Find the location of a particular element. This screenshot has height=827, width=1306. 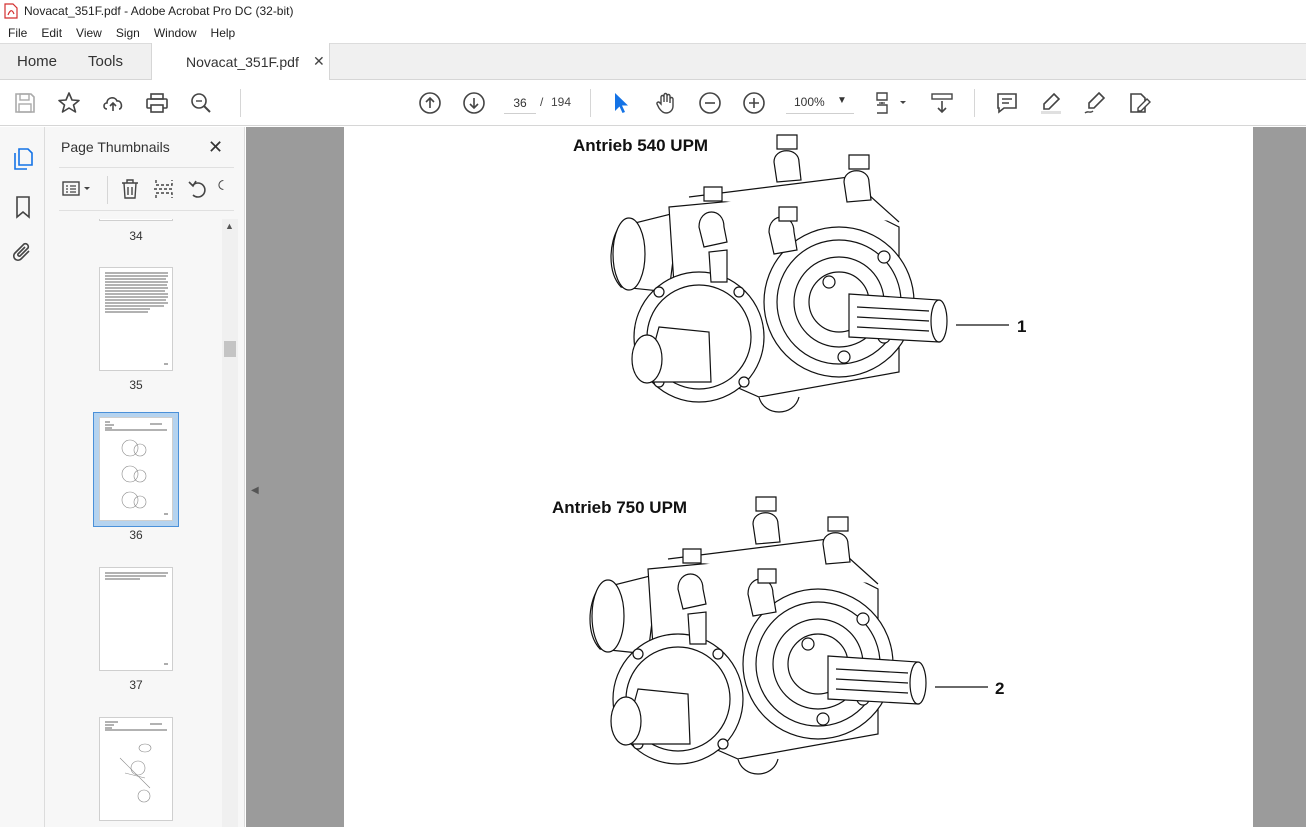

total-pages: 194 is located at coordinates (561, 102).